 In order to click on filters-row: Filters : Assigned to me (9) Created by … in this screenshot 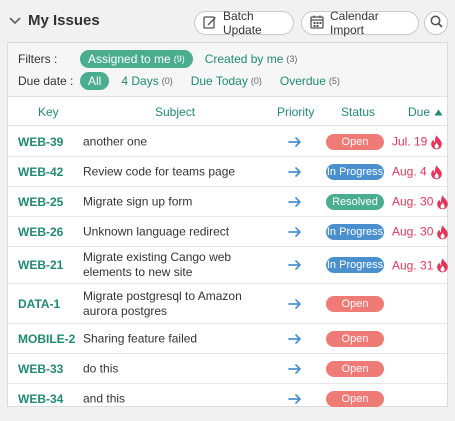, I will do `click(161, 59)`.